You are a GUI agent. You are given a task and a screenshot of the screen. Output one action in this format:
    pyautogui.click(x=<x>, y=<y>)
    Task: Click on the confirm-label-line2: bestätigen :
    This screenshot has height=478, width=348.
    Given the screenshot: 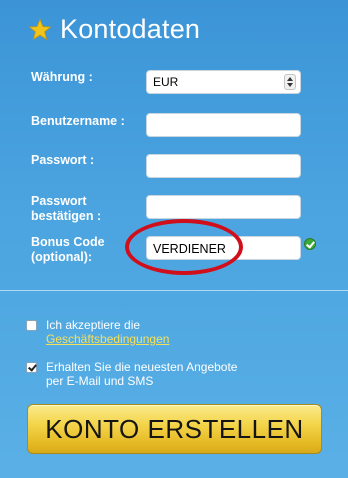 What is the action you would take?
    pyautogui.click(x=66, y=216)
    